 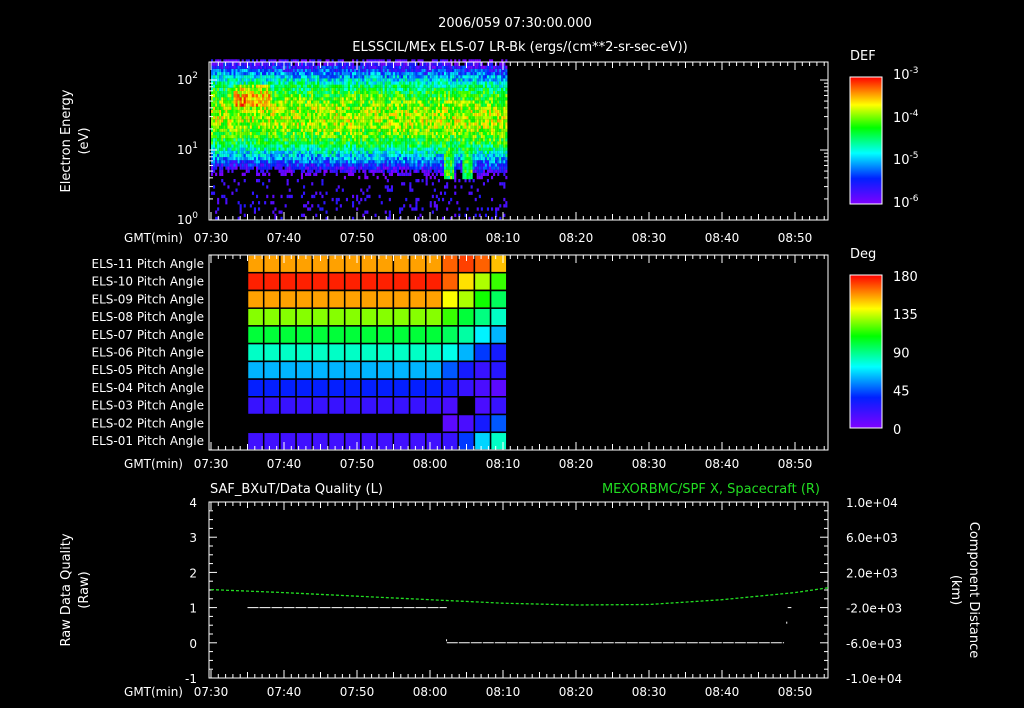 What do you see at coordinates (515, 23) in the screenshot?
I see `title-time: 2006/059 07:30:00.000` at bounding box center [515, 23].